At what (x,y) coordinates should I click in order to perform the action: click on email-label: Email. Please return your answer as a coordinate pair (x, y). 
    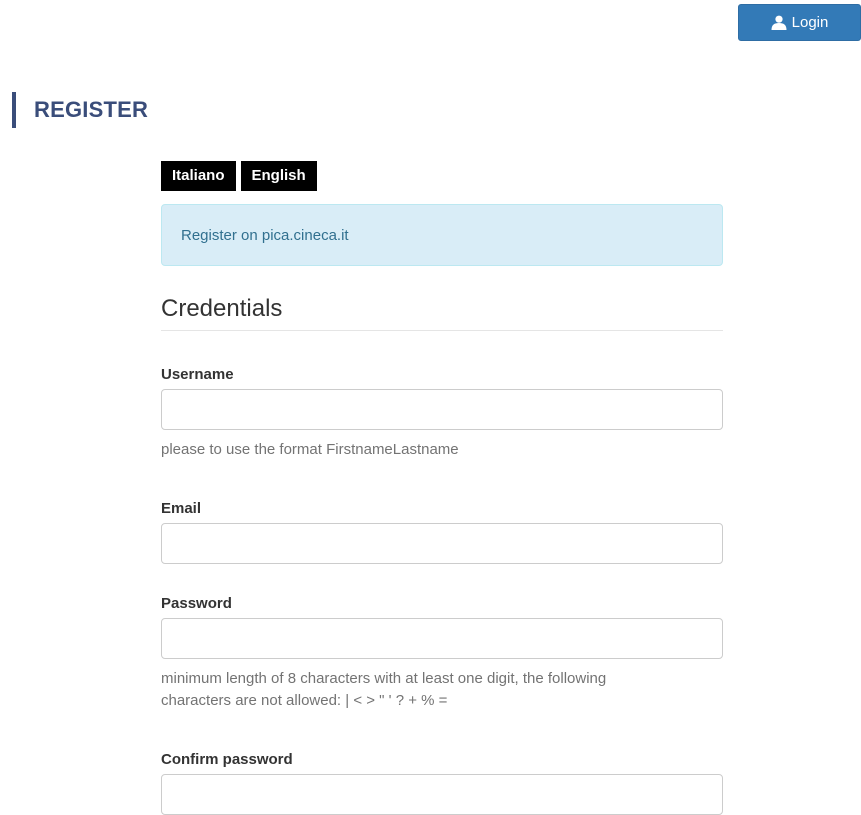
    Looking at the image, I should click on (181, 508).